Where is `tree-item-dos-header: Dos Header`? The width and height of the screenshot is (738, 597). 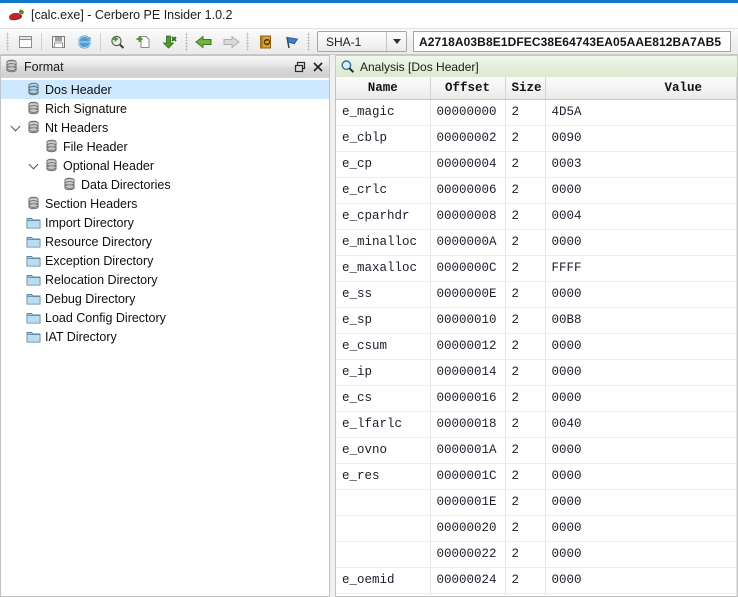 tree-item-dos-header: Dos Header is located at coordinates (165, 89).